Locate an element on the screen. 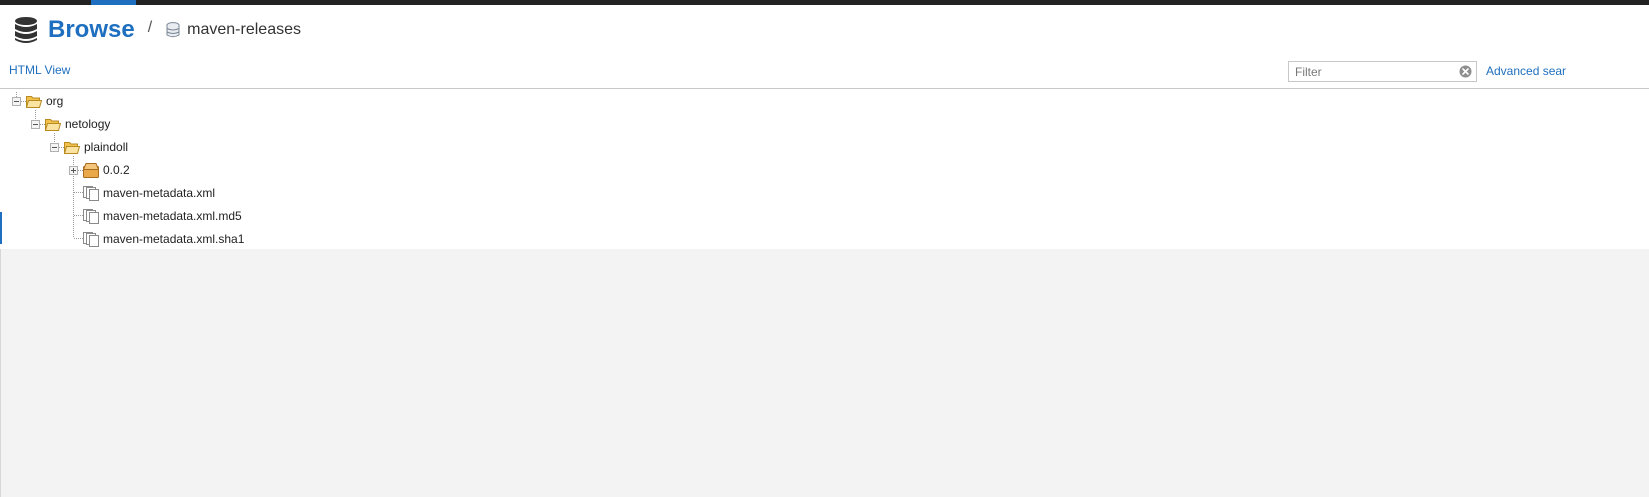  component-box-icon is located at coordinates (91, 170).